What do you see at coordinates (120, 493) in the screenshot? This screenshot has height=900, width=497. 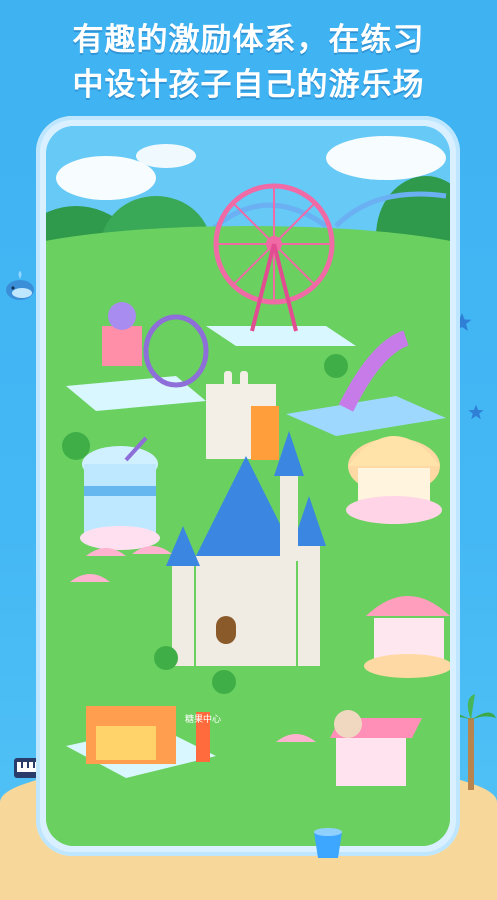 I see `drink-shop` at bounding box center [120, 493].